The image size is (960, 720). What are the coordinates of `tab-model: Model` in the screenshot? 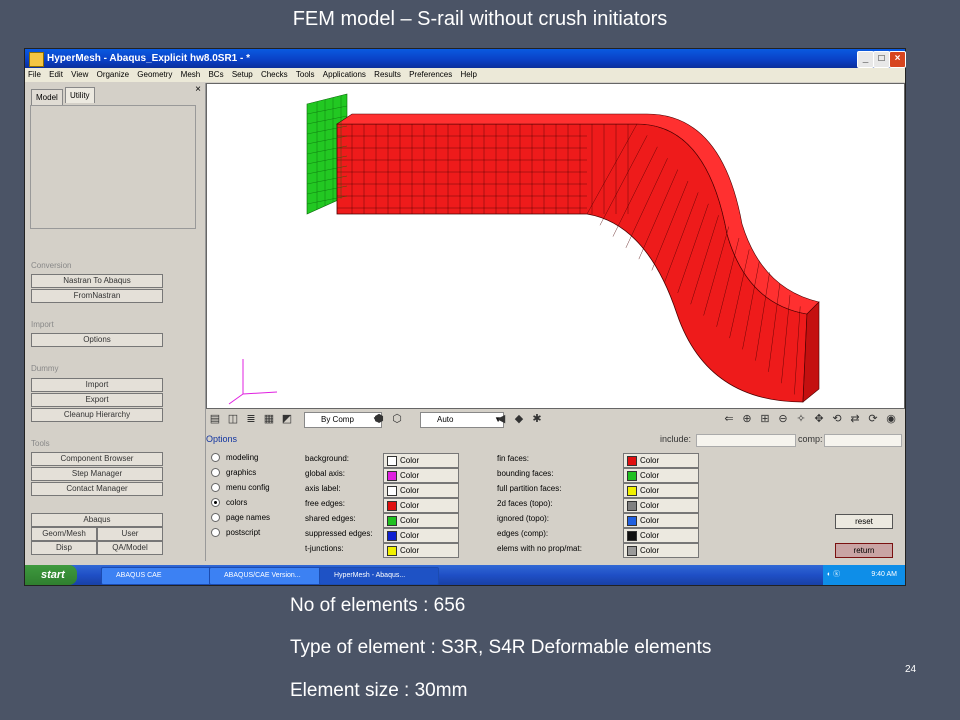 It's located at (47, 97).